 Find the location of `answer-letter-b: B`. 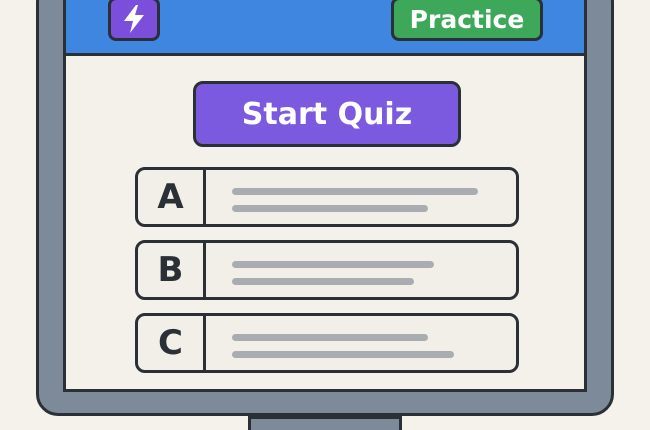

answer-letter-b: B is located at coordinates (172, 270).